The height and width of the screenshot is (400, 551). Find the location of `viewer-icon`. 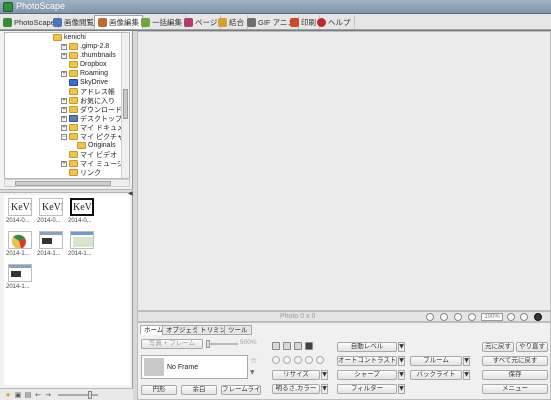

viewer-icon is located at coordinates (57, 22).